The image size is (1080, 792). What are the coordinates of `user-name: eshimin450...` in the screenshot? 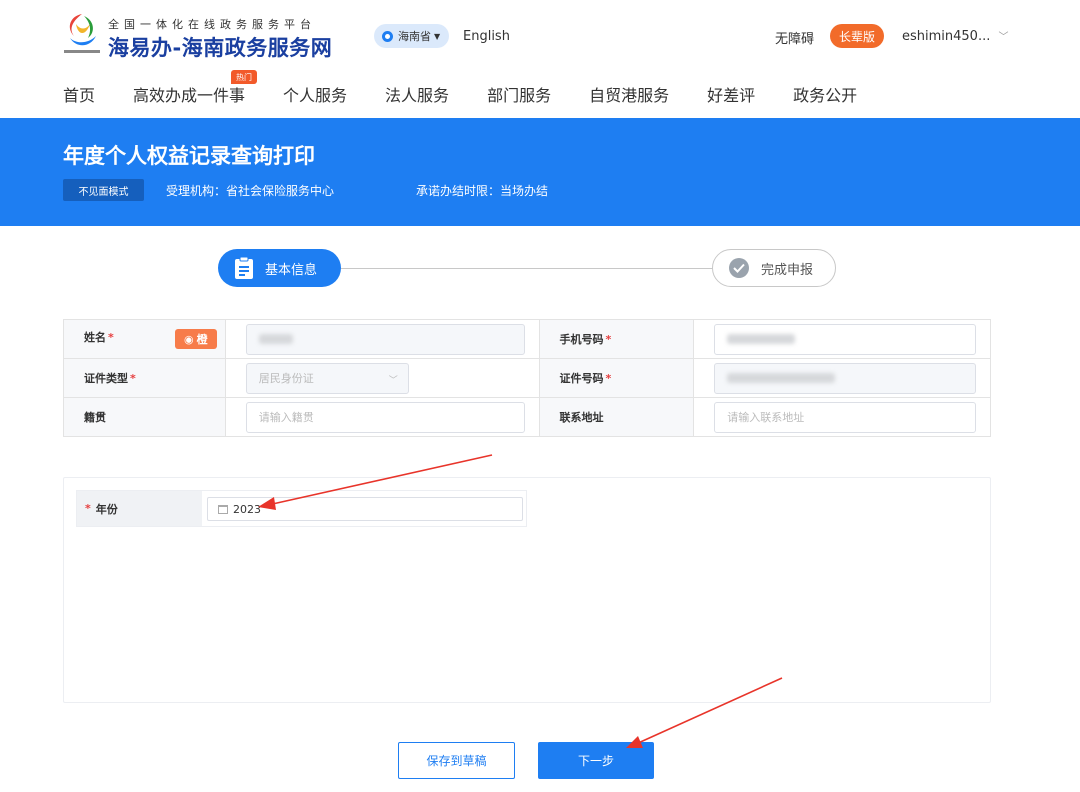 It's located at (946, 36).